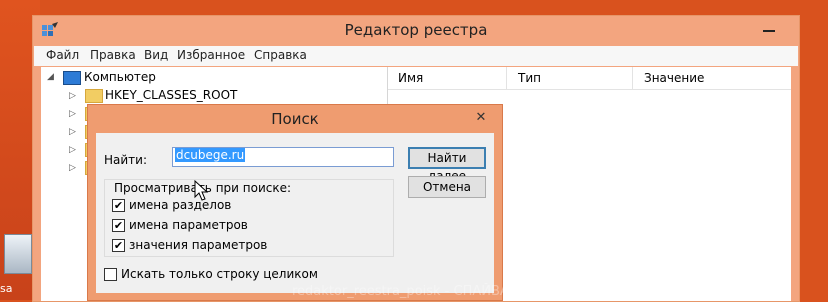  Describe the element at coordinates (418, 291) in the screenshot. I see `watermark-text: redaktor_reestra_poisk - СПАЙВАРЕ.ру` at that location.